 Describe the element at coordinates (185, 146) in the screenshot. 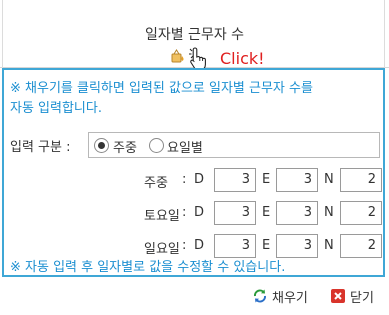

I see `radio-by-day-label: 요일별` at that location.